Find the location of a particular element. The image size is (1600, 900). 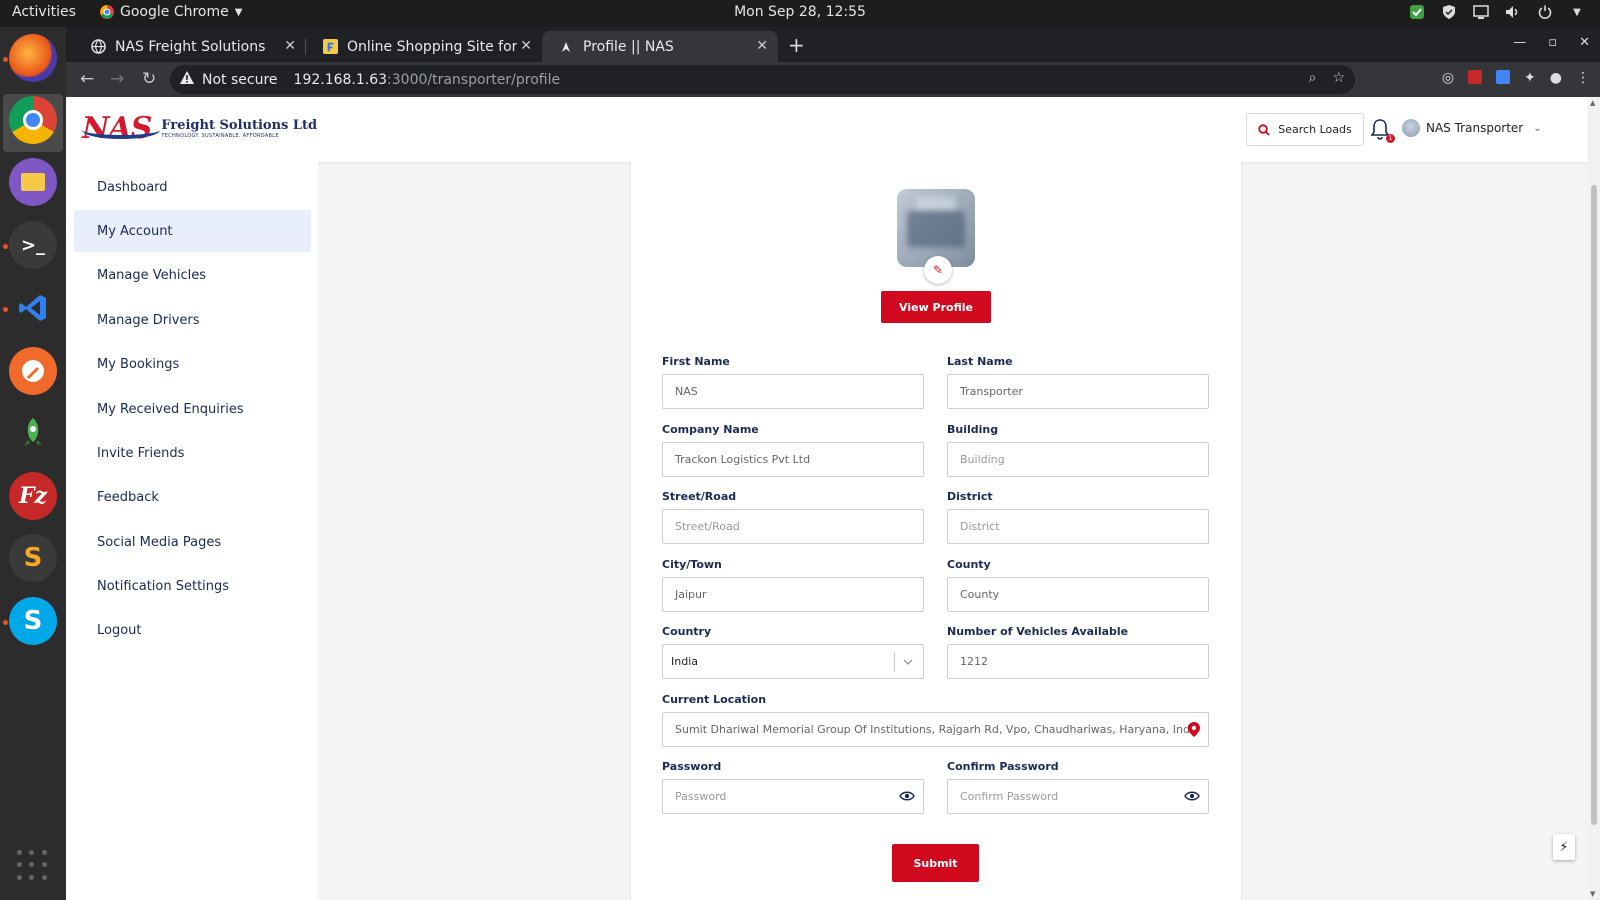

country-select: India is located at coordinates (793, 661).